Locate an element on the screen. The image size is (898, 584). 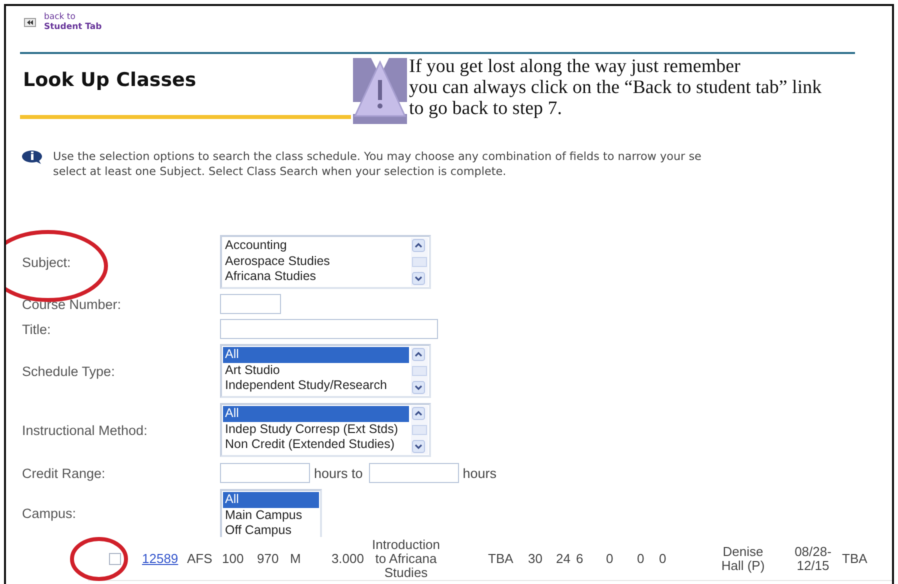
warning-icon is located at coordinates (380, 91).